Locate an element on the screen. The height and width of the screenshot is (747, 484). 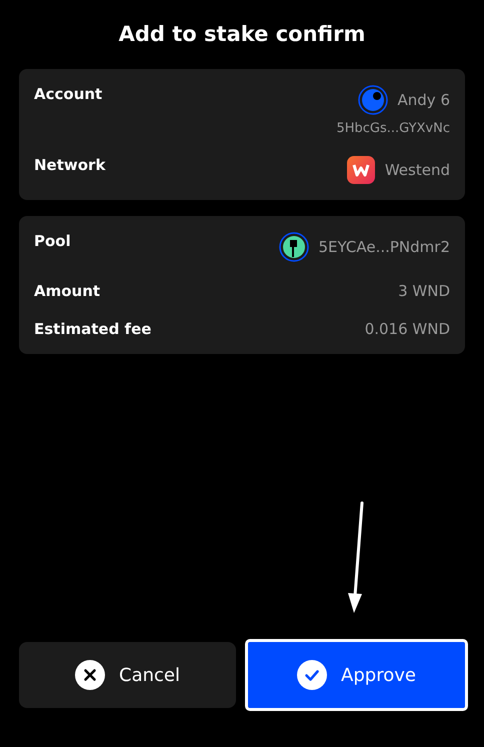
address-text: 5HbcGs...GYXvNc is located at coordinates (393, 128).